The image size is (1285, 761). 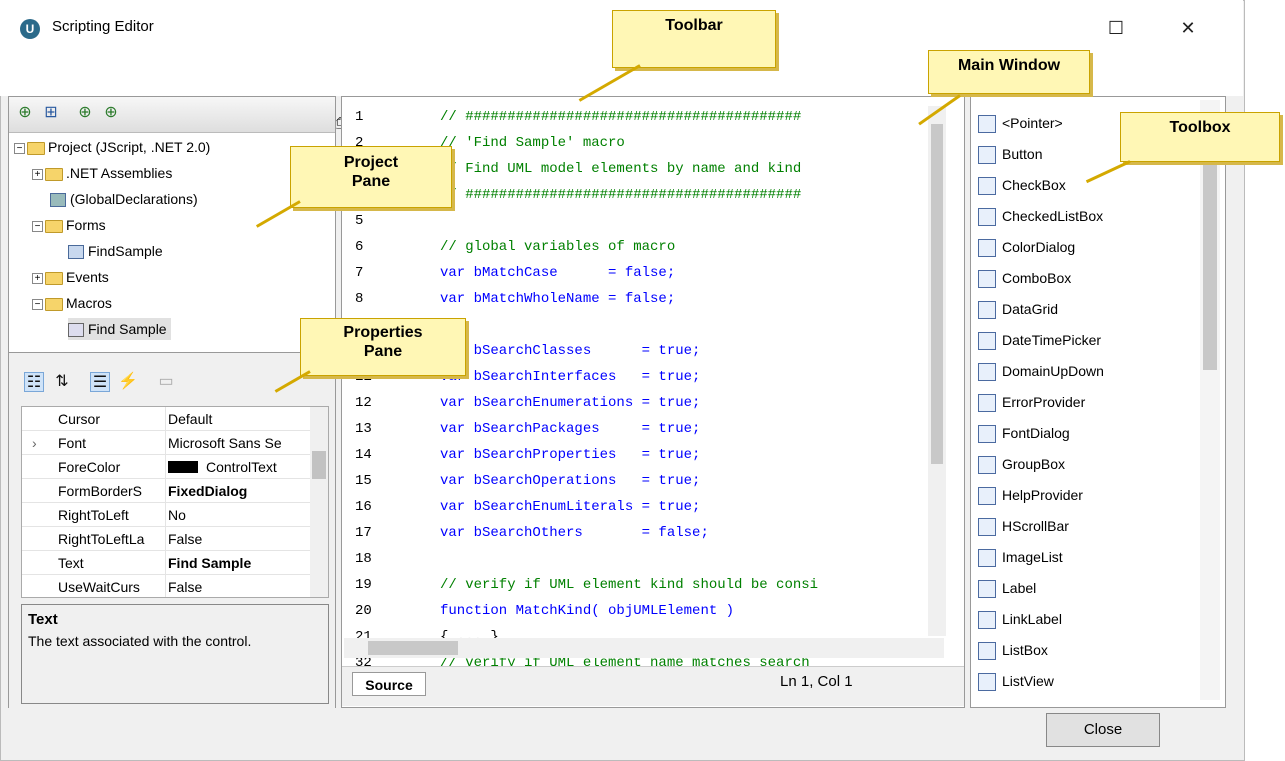 What do you see at coordinates (238, 515) in the screenshot?
I see `property-value: No` at bounding box center [238, 515].